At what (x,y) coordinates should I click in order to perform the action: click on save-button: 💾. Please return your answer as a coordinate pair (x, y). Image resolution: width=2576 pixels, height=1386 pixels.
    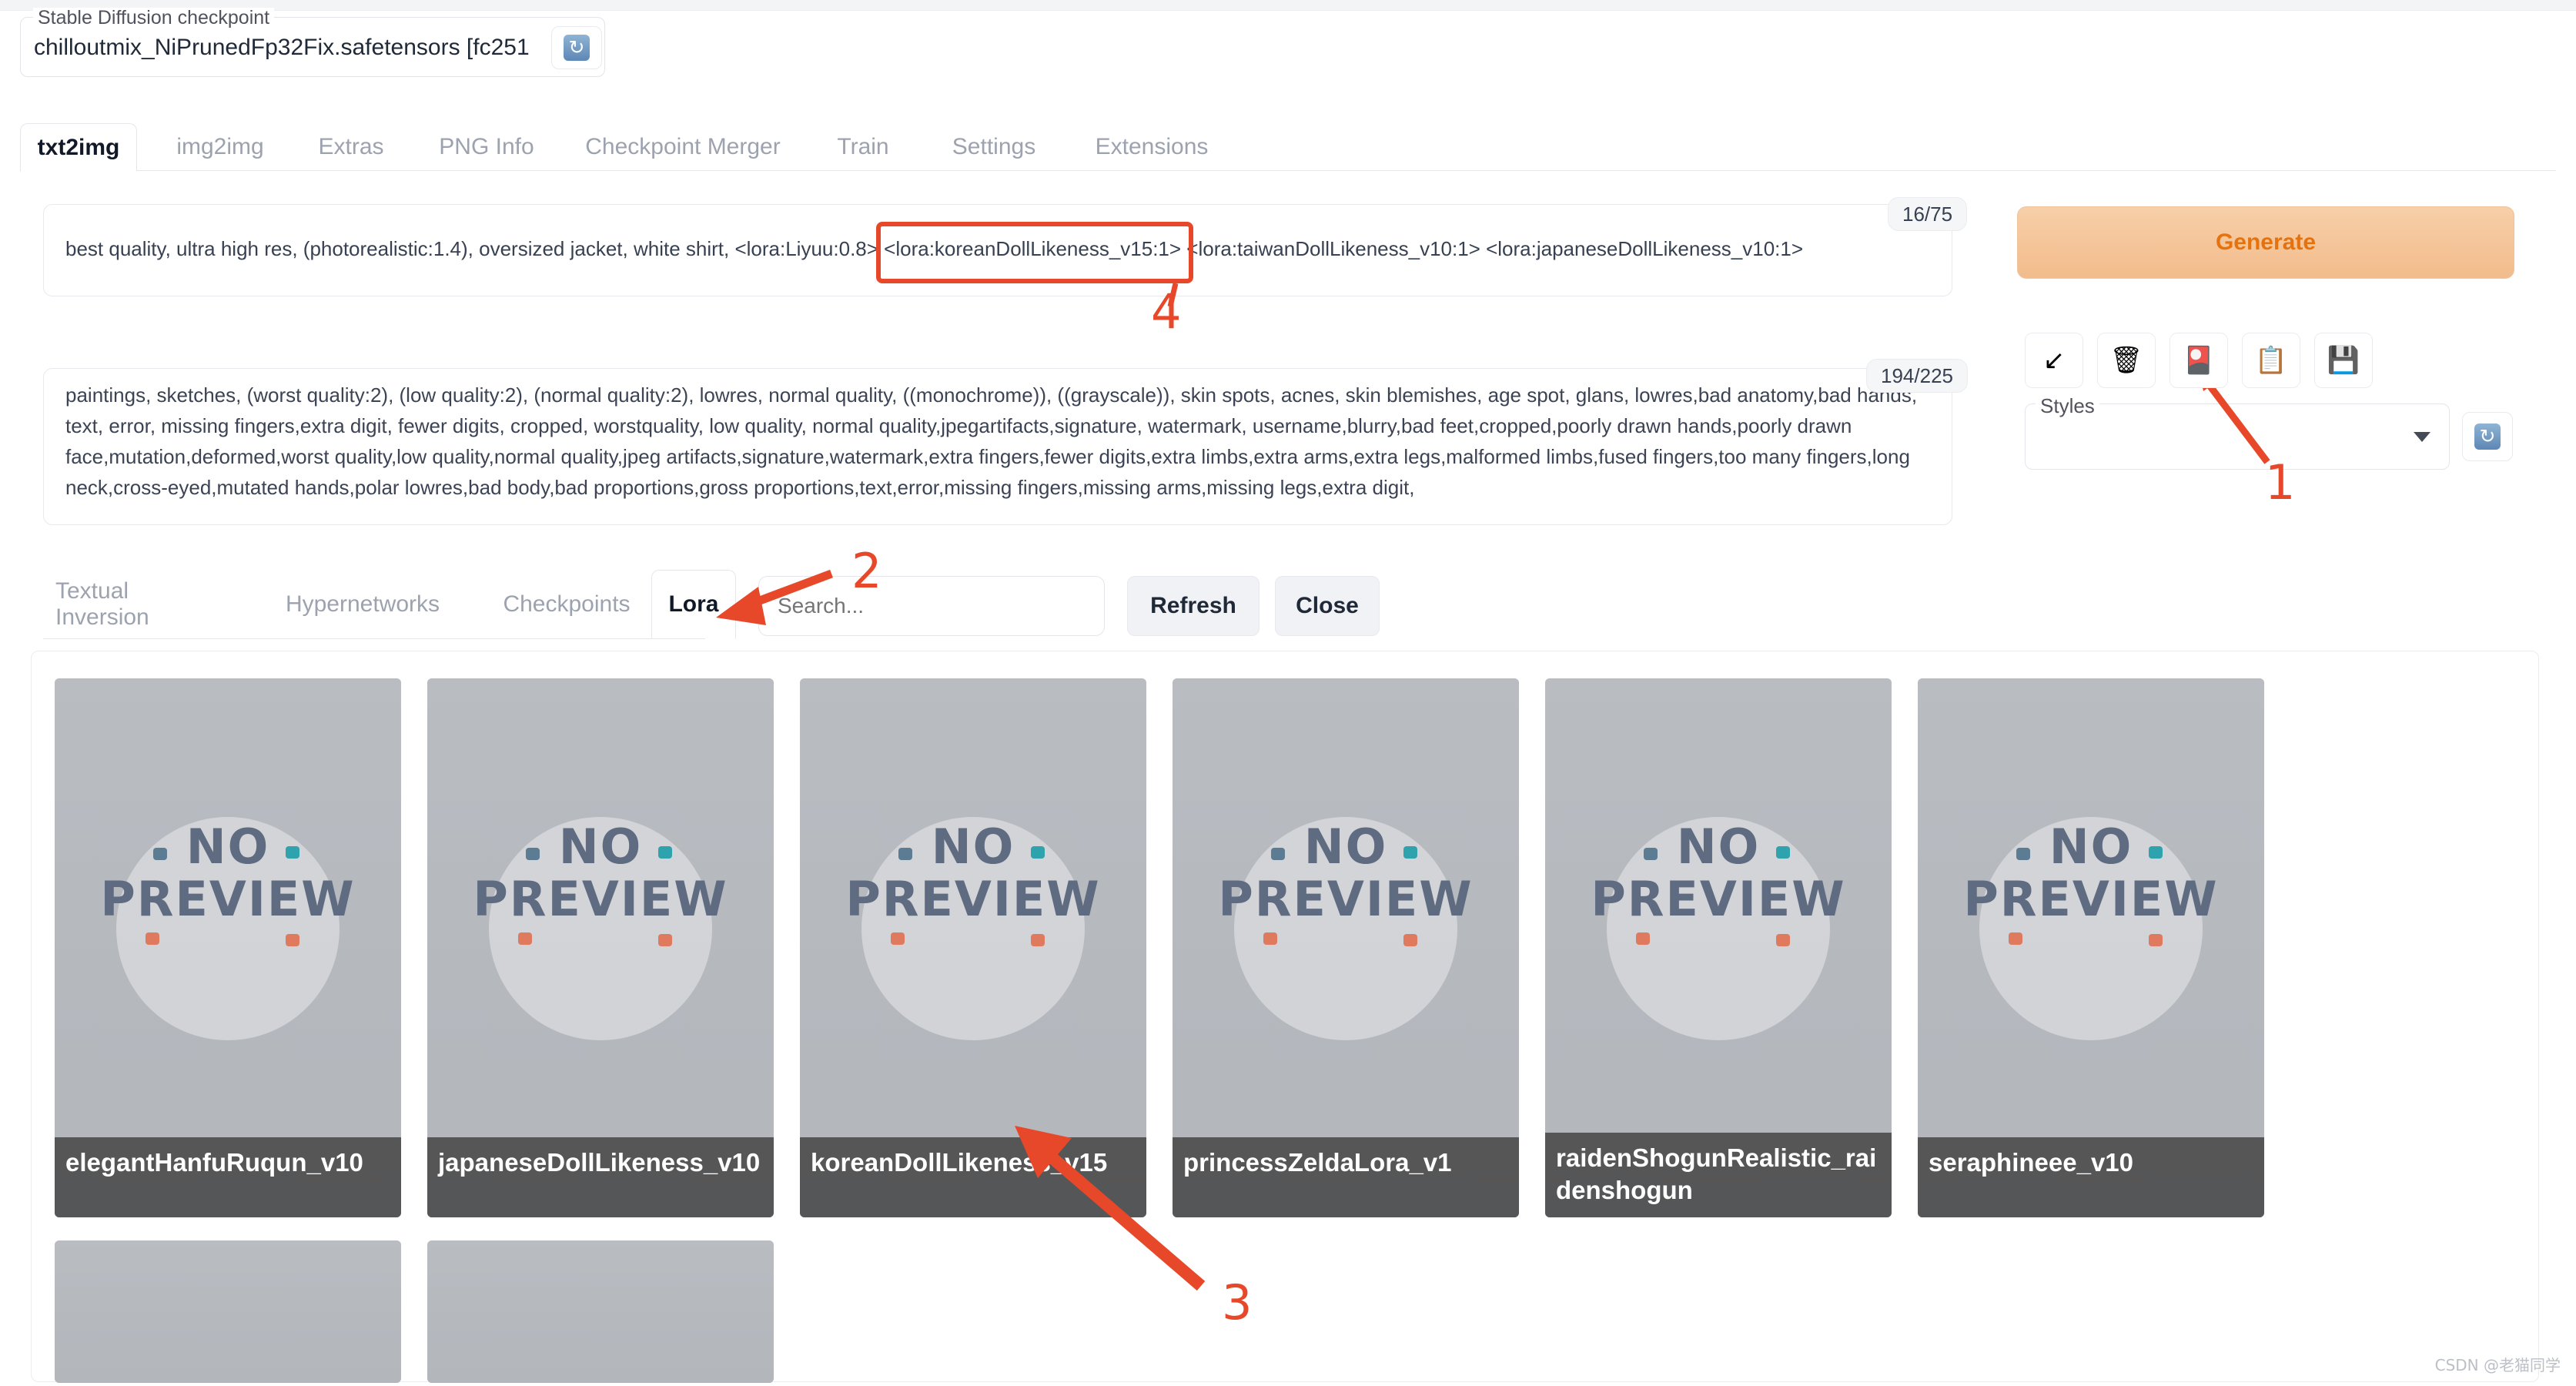
    Looking at the image, I should click on (2343, 360).